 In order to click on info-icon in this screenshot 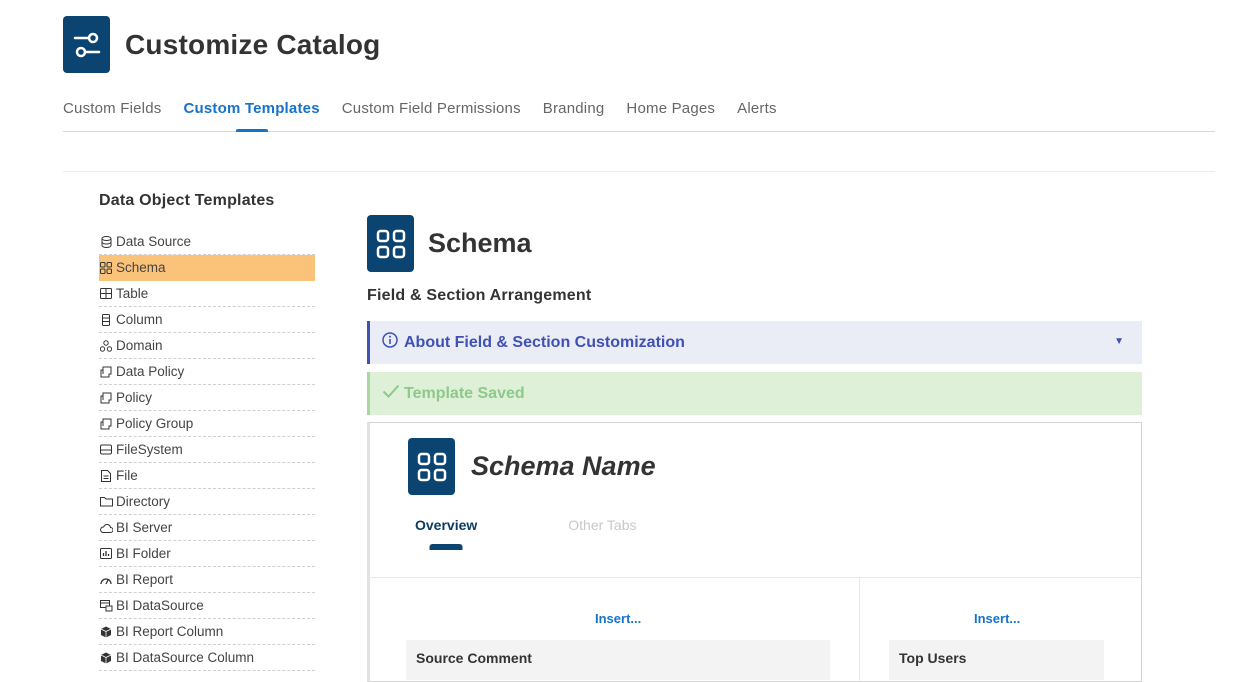, I will do `click(390, 342)`.